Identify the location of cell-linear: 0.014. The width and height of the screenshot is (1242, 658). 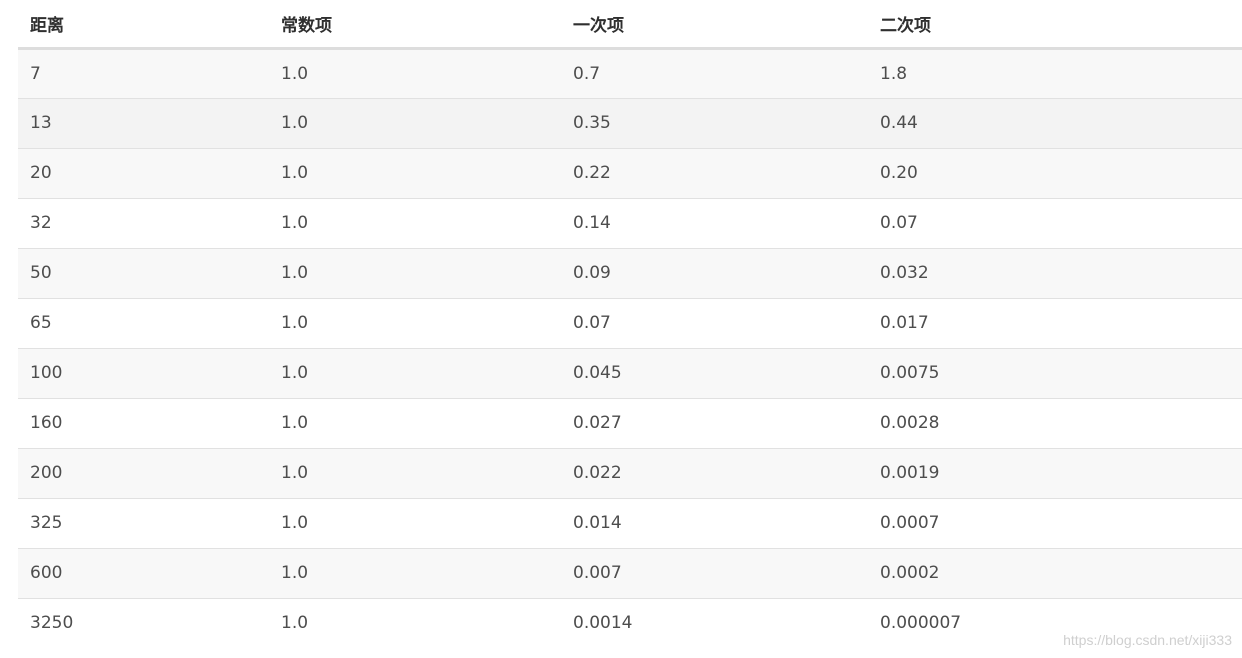
(597, 523).